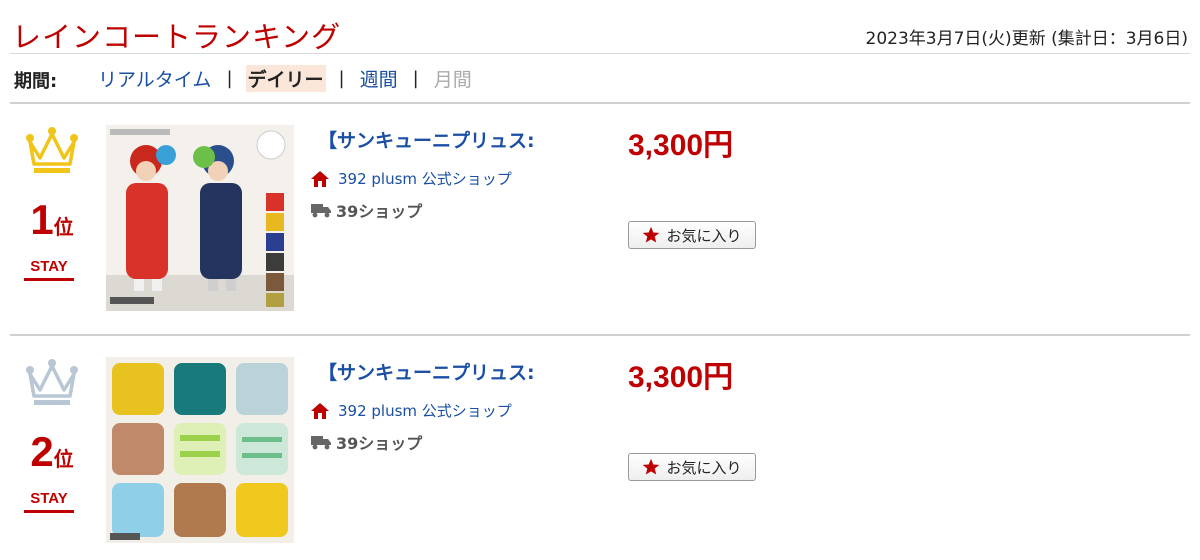  What do you see at coordinates (52, 150) in the screenshot?
I see `gold-crown-icon` at bounding box center [52, 150].